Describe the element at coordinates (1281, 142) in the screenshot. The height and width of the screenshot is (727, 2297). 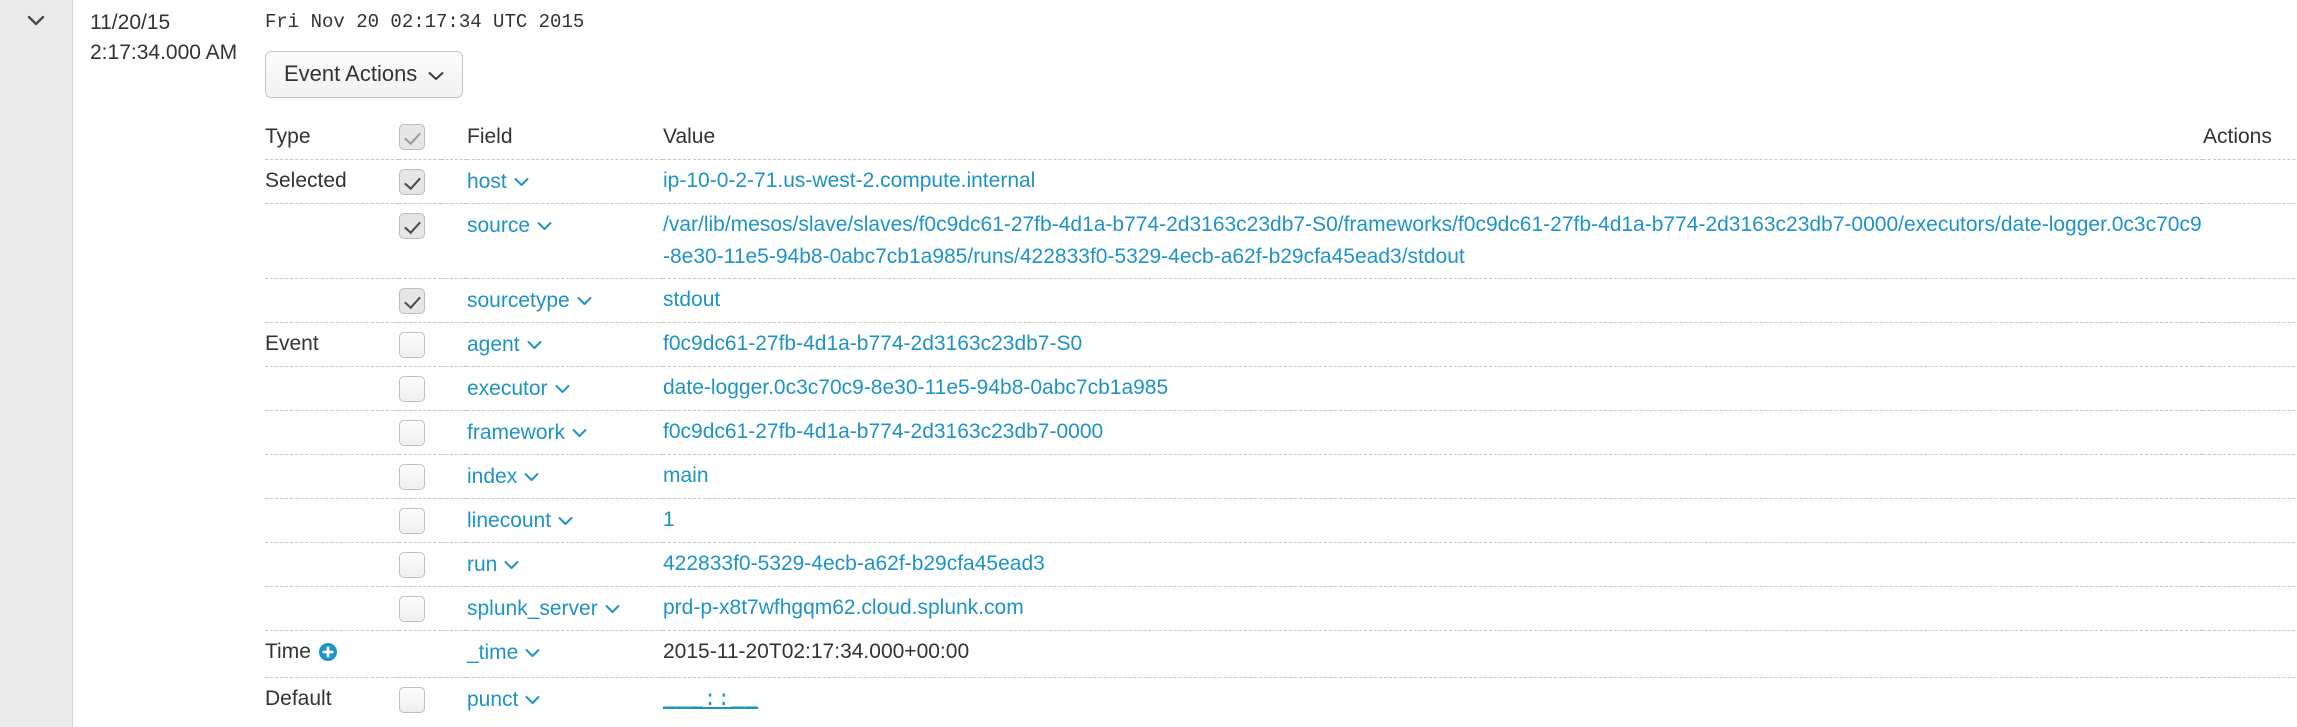
I see `field-table-header-row: Type Field Value Actions` at that location.